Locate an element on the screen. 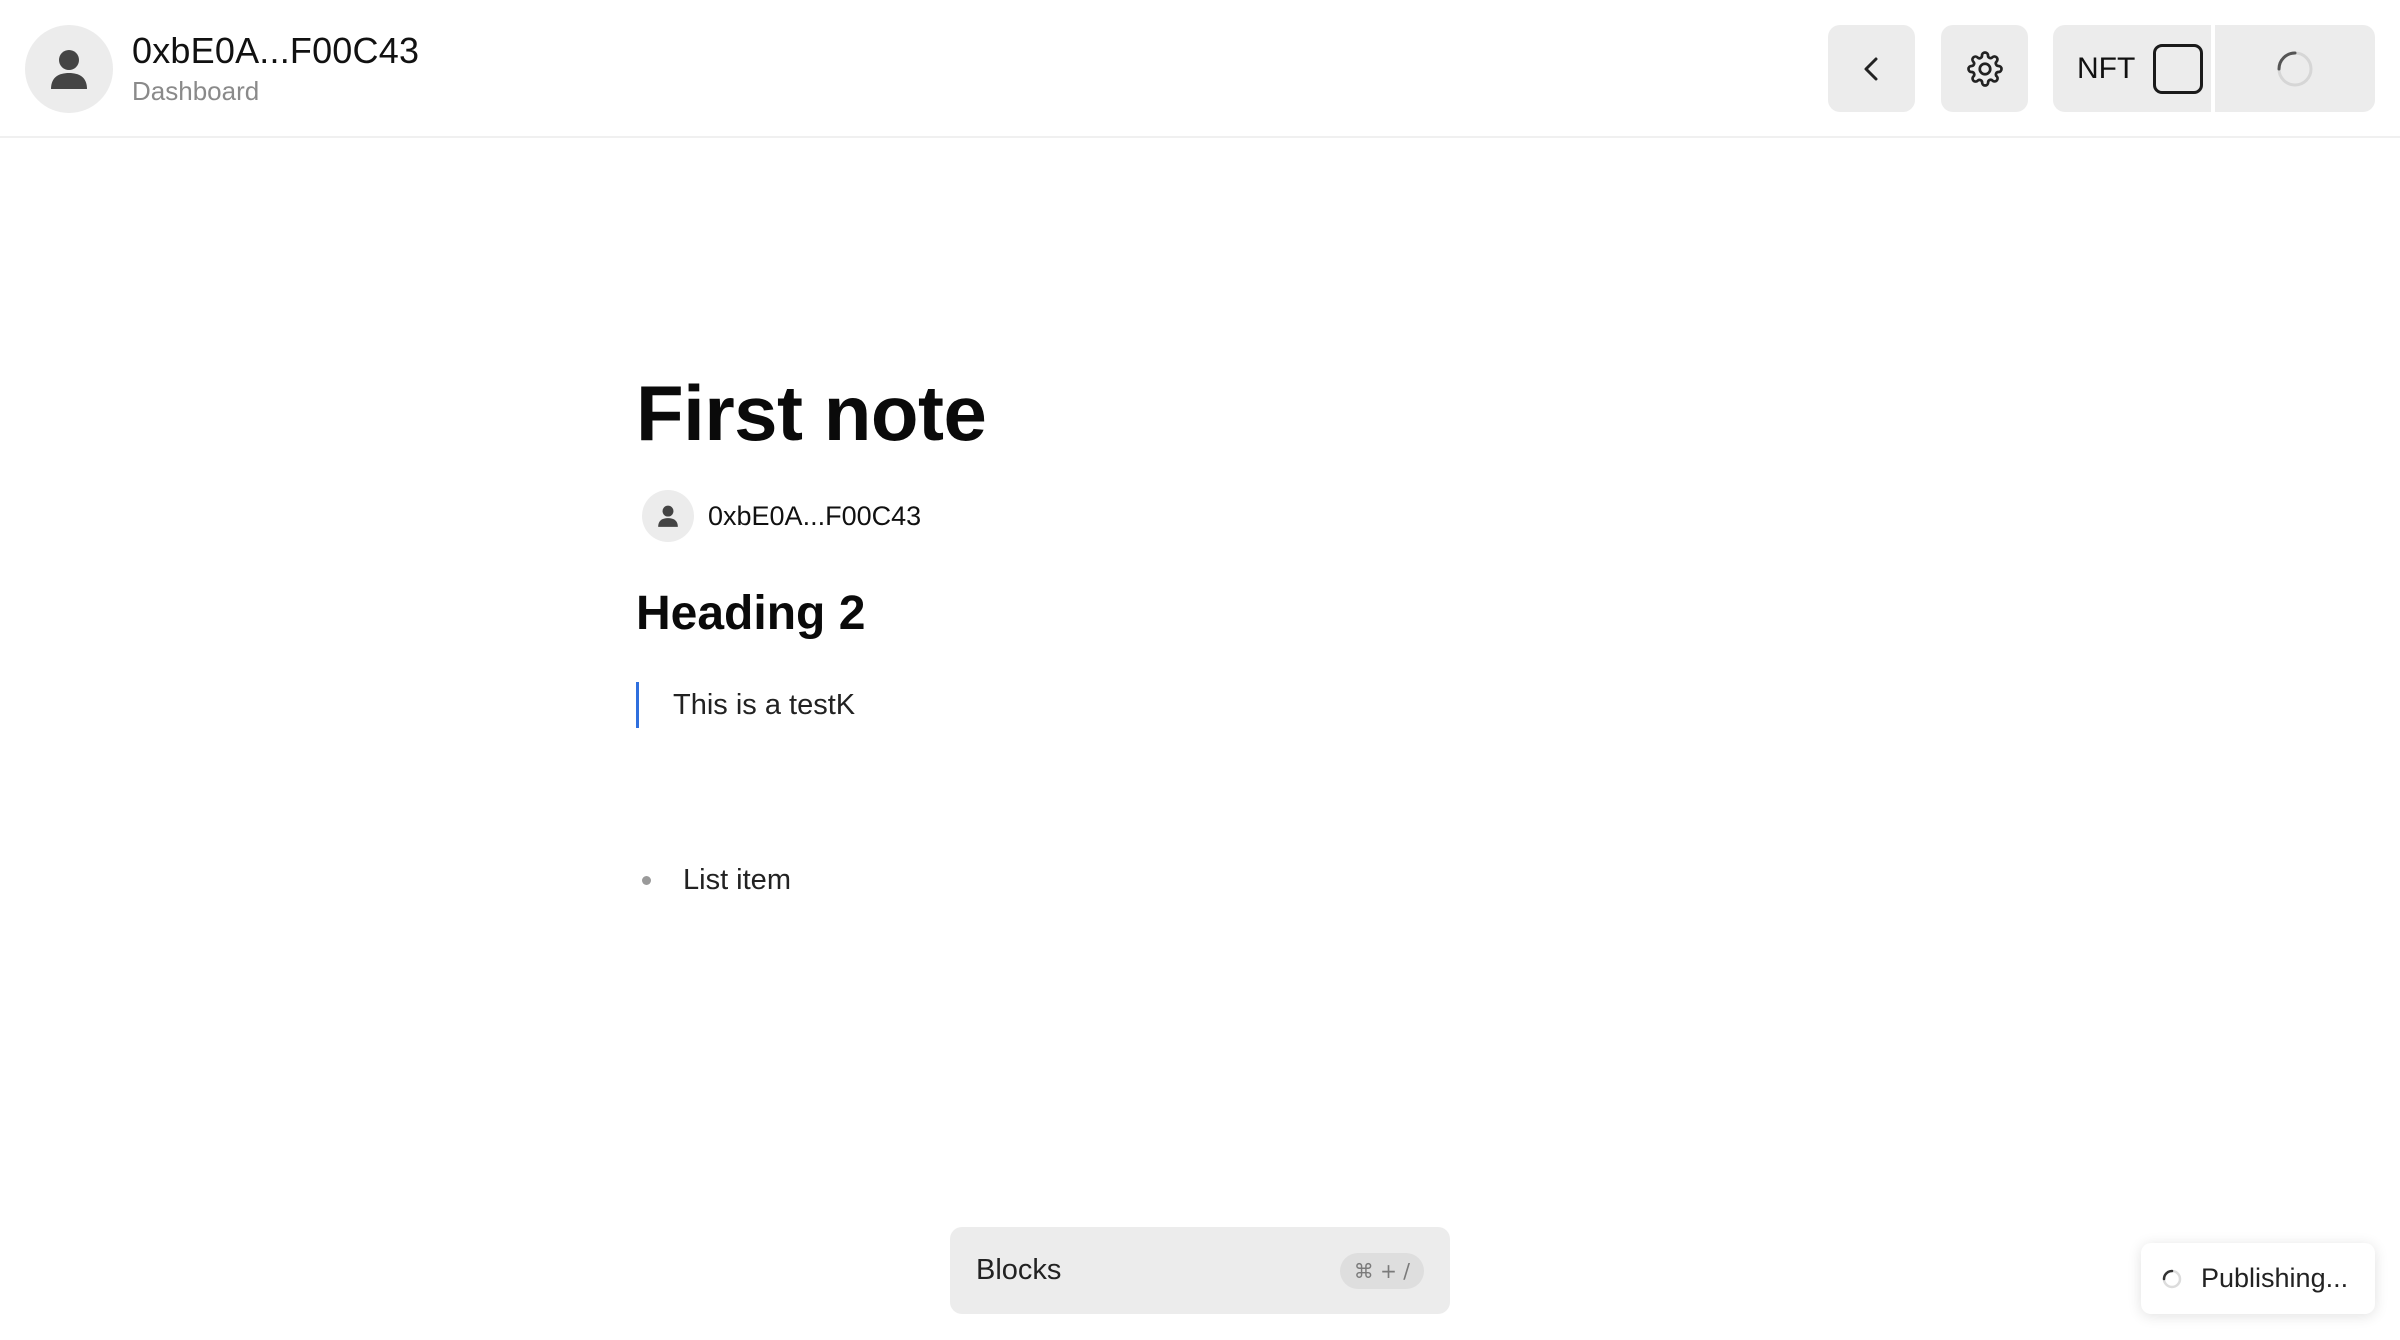 The width and height of the screenshot is (2400, 1340). heading-block: Heading 2 is located at coordinates (750, 613).